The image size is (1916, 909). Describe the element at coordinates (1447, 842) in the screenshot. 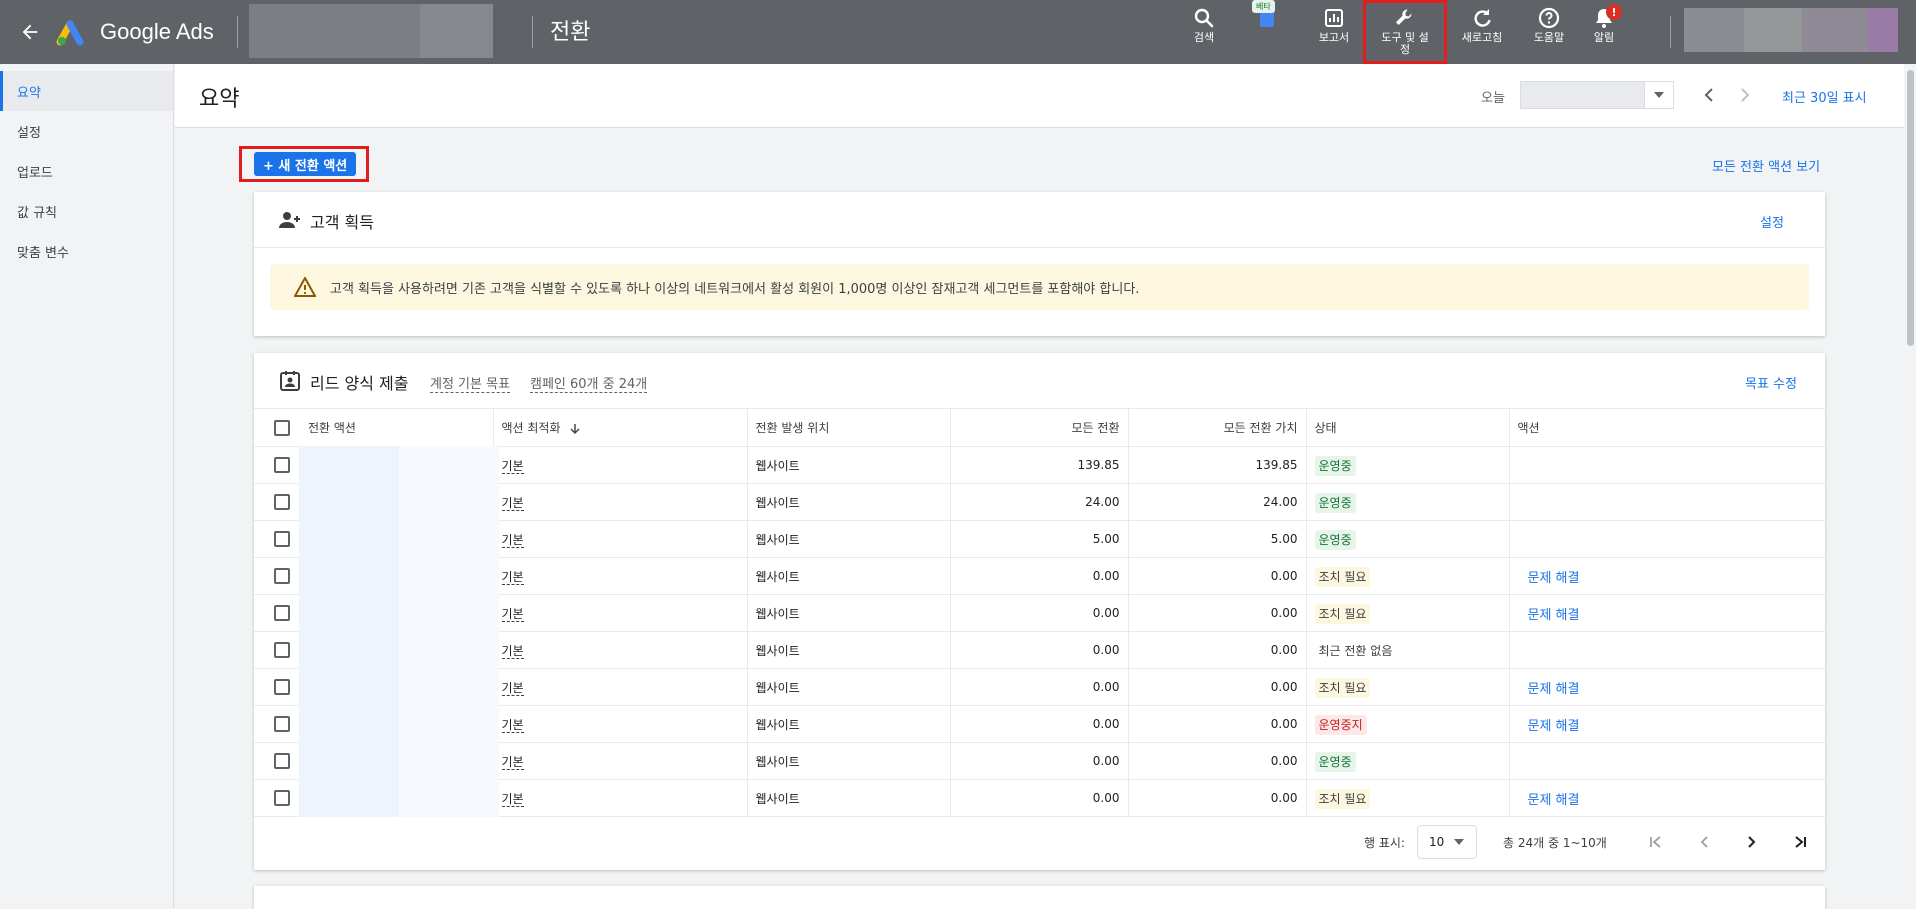

I see `rows-per-page-select: 10` at that location.